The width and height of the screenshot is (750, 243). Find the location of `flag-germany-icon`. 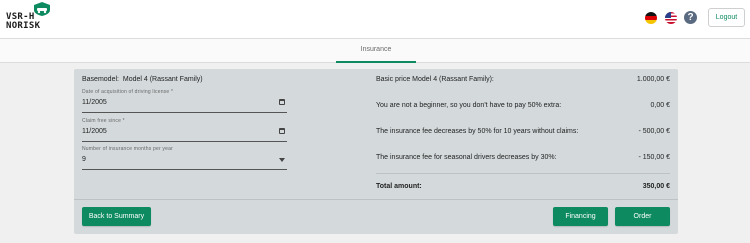

flag-germany-icon is located at coordinates (651, 18).